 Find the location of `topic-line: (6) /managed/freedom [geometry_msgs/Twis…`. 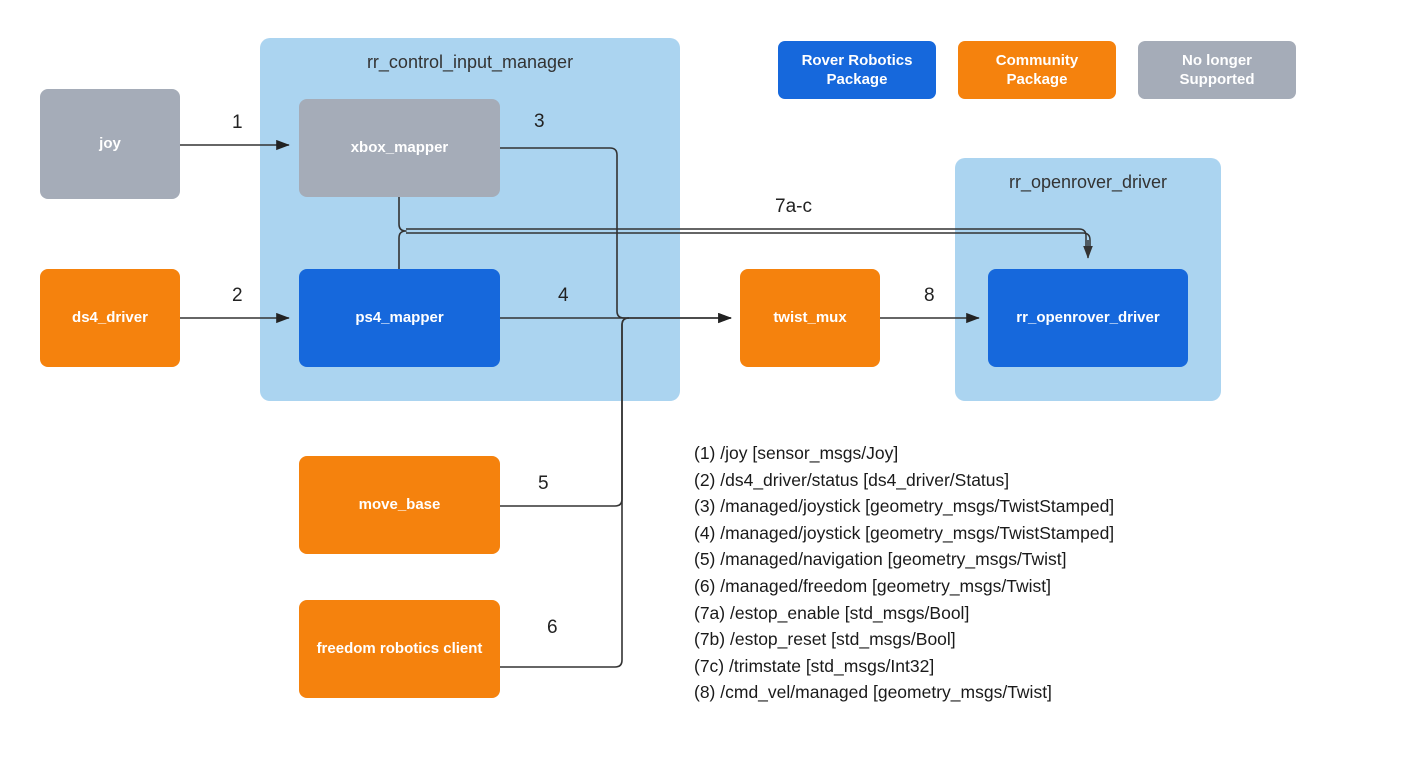

topic-line: (6) /managed/freedom [geometry_msgs/Twis… is located at coordinates (872, 585).